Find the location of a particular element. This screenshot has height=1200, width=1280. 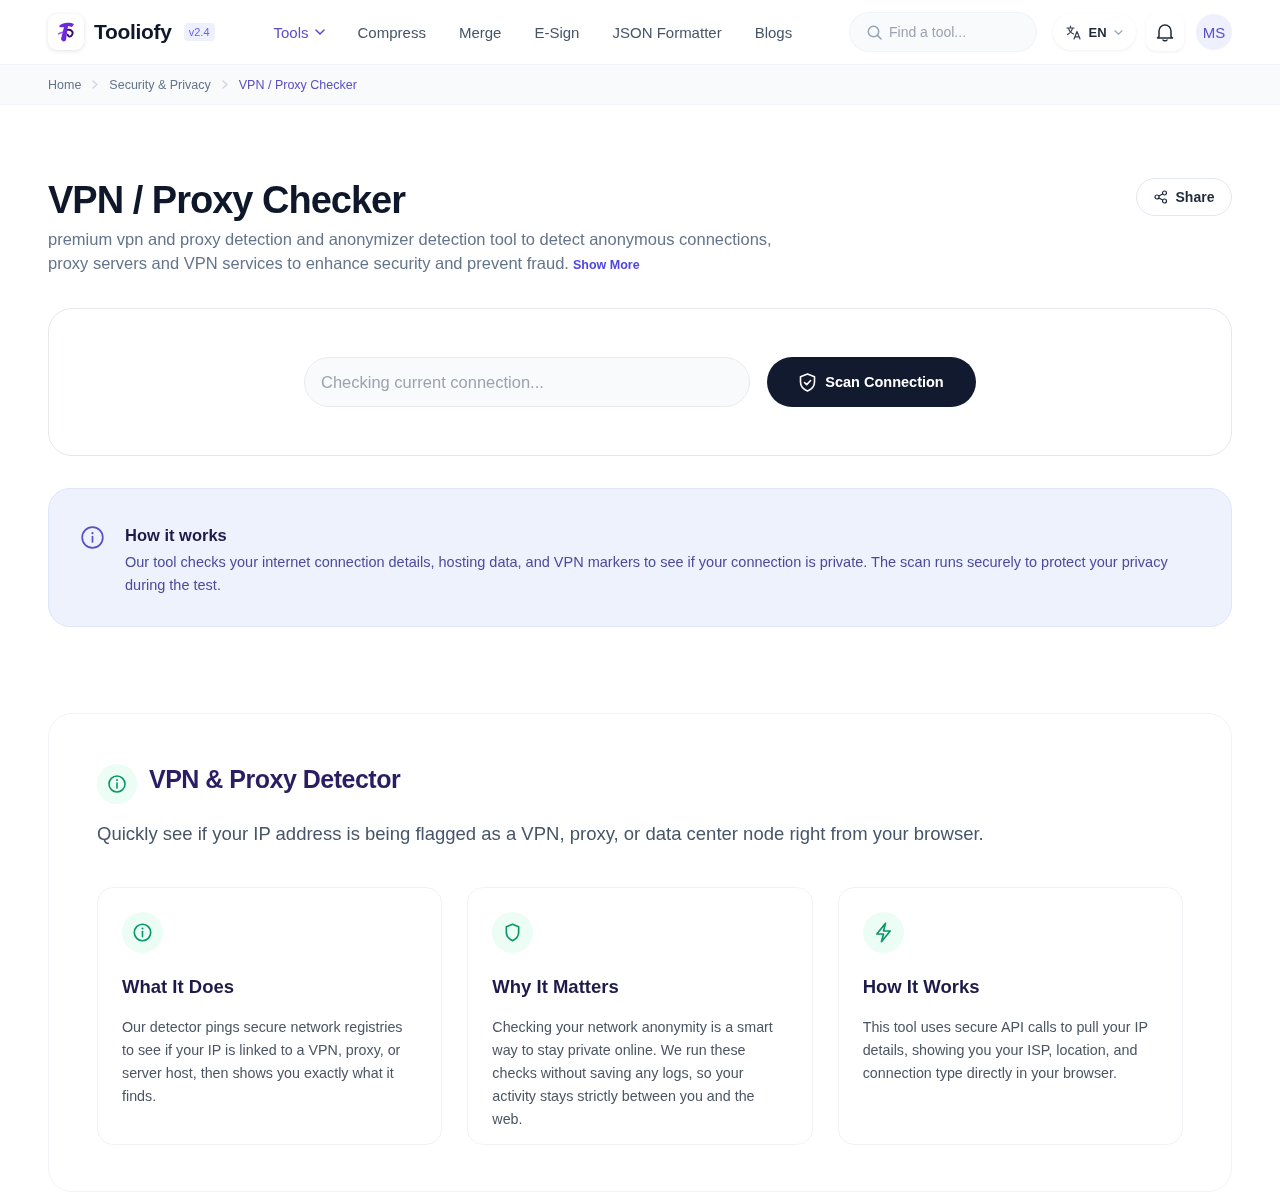

notifications-button is located at coordinates (1165, 32).